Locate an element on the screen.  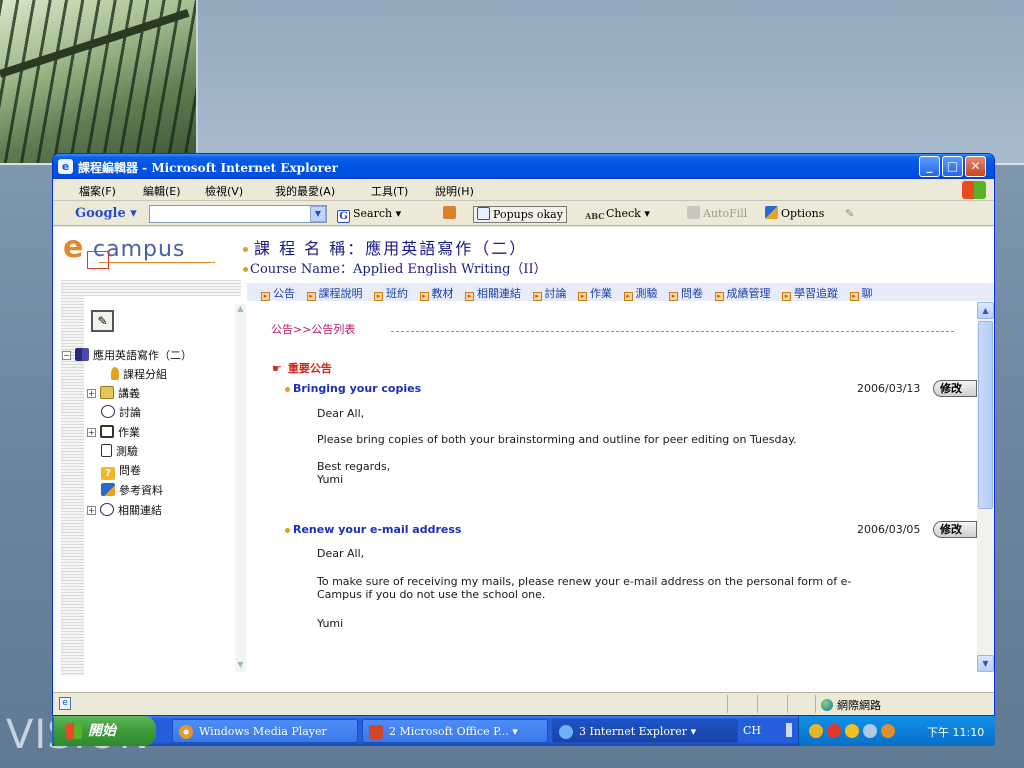
nav-link-assignments: ▸ 作業 is located at coordinates (595, 293).